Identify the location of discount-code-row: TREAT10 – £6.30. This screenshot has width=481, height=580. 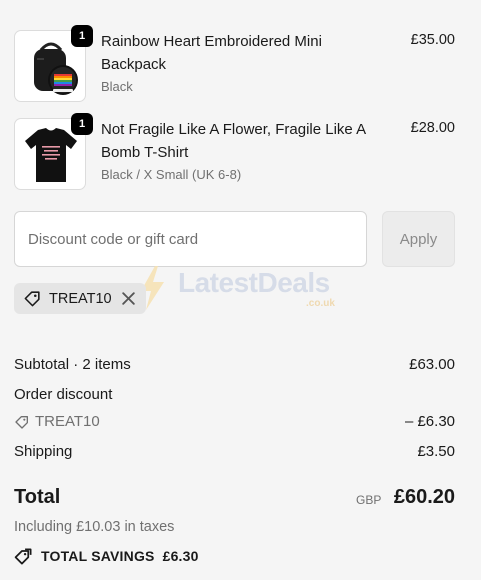
(234, 423).